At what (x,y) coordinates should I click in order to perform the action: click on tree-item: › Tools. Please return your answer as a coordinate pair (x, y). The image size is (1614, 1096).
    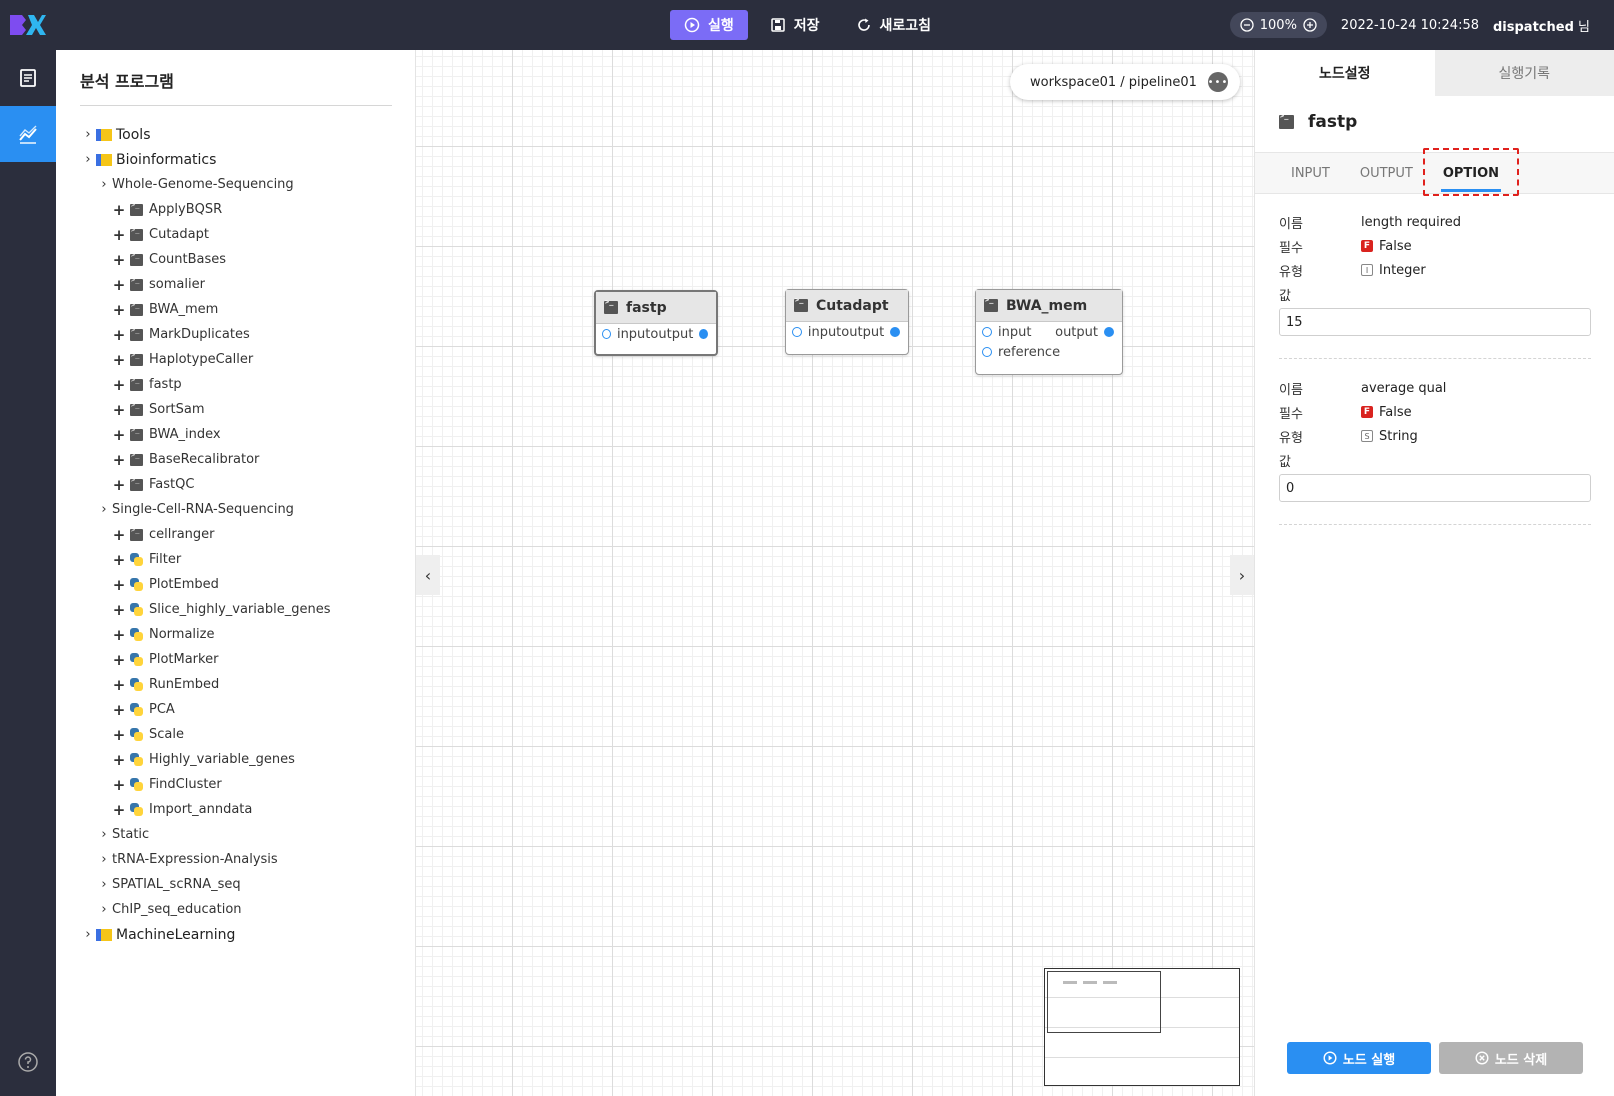
    Looking at the image, I should click on (242, 134).